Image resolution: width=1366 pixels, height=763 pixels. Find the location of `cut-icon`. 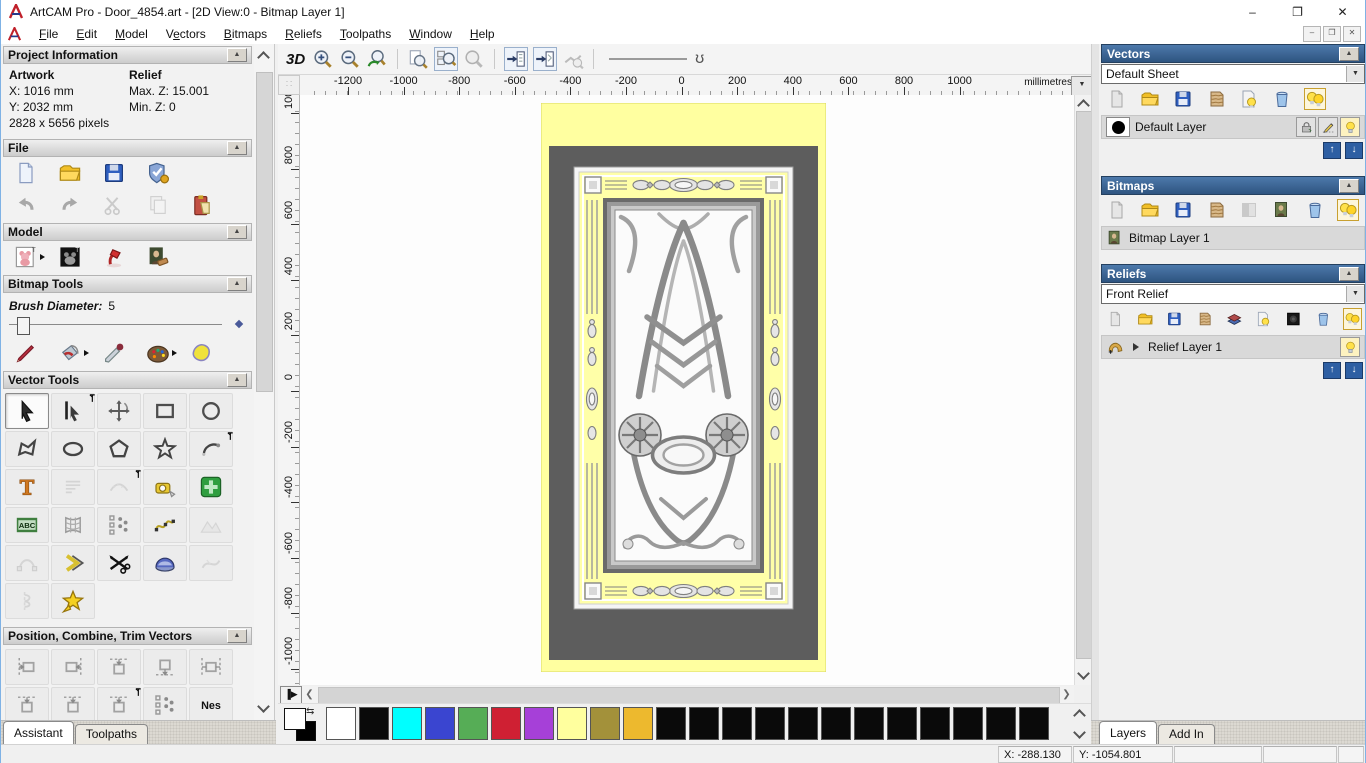

cut-icon is located at coordinates (114, 205).